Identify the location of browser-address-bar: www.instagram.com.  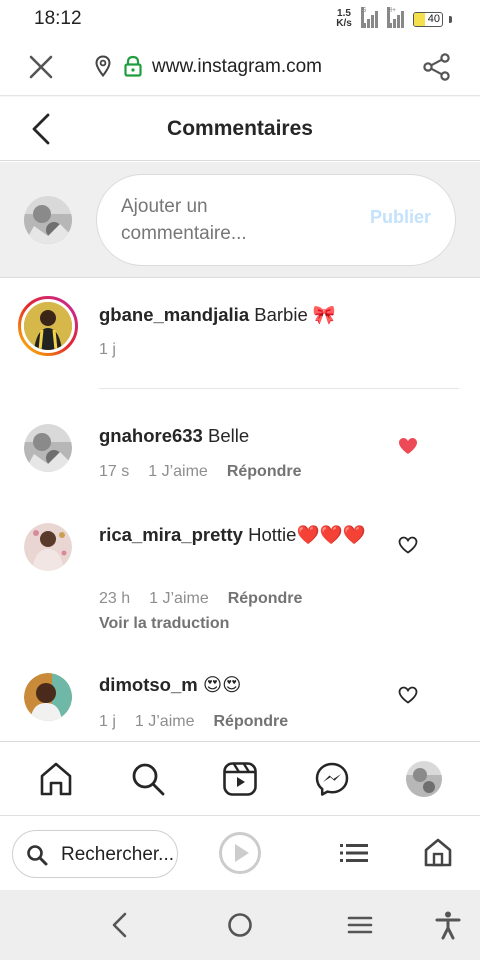
(240, 67).